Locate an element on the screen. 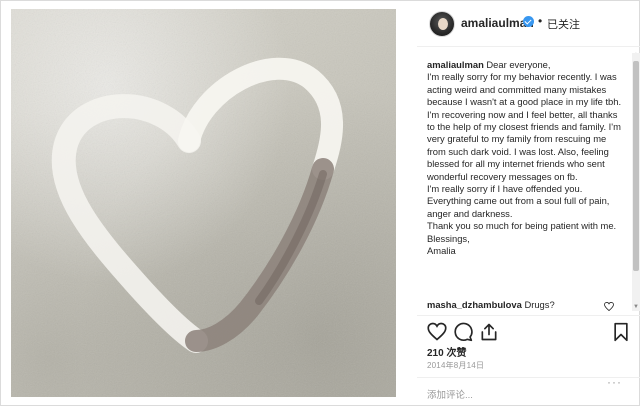 This screenshot has width=640, height=406. verified-badge-icon is located at coordinates (528, 21).